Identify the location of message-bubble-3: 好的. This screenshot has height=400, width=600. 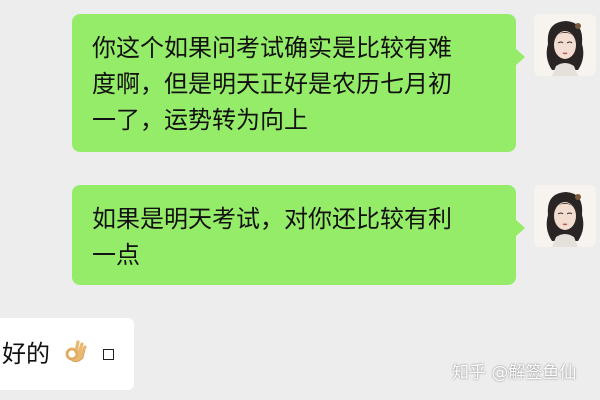
(67, 354).